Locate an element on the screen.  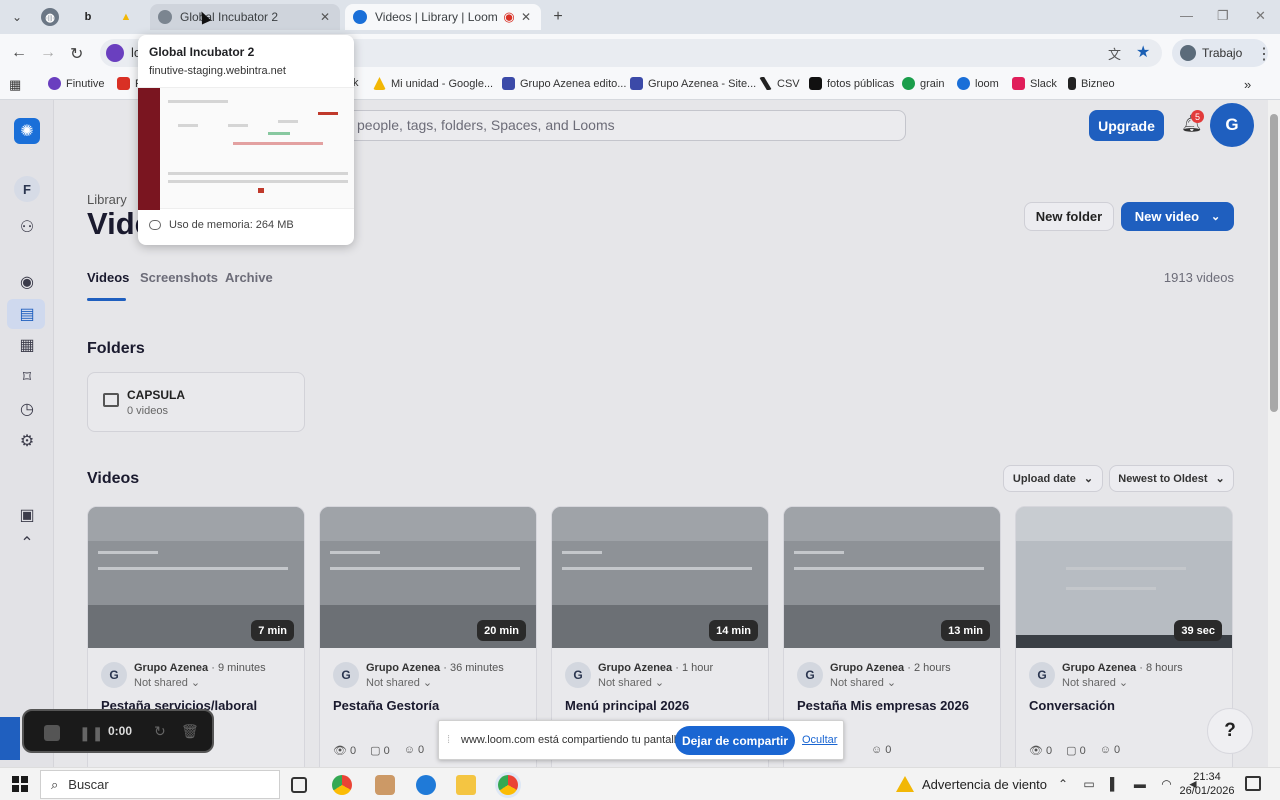
grain-icon is located at coordinates (908, 83).